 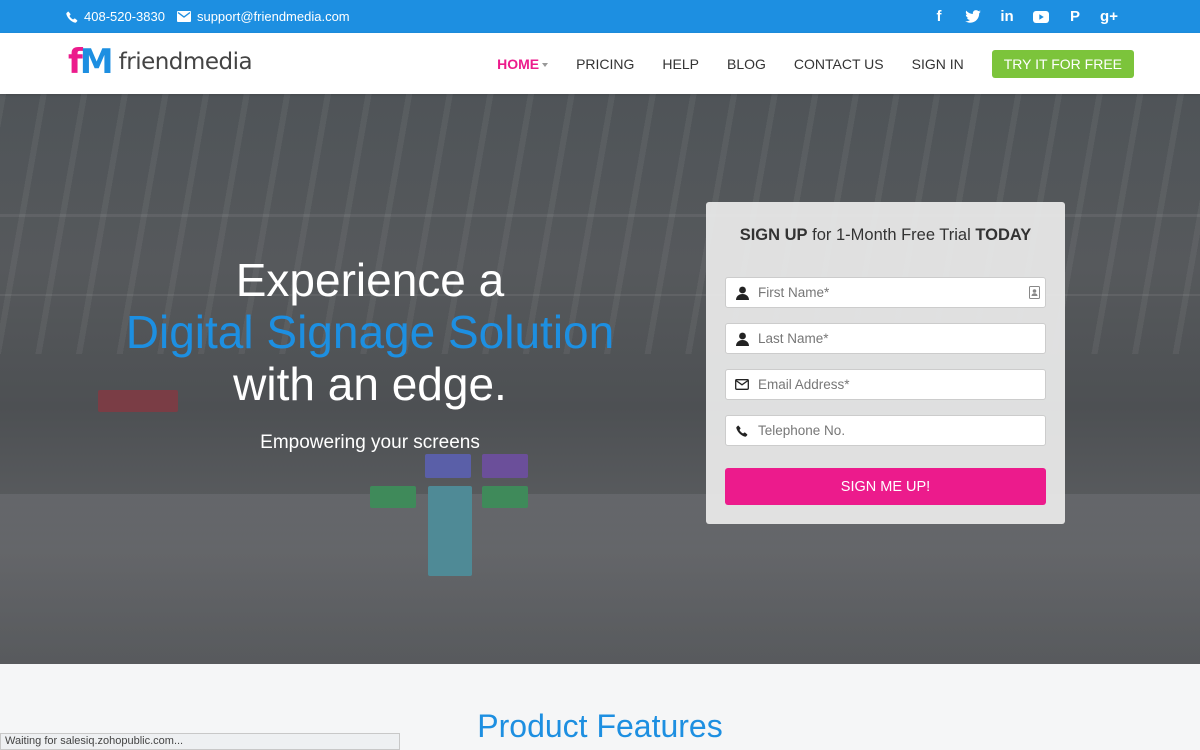 What do you see at coordinates (185, 62) in the screenshot?
I see `logo-wordmark: friendmedia` at bounding box center [185, 62].